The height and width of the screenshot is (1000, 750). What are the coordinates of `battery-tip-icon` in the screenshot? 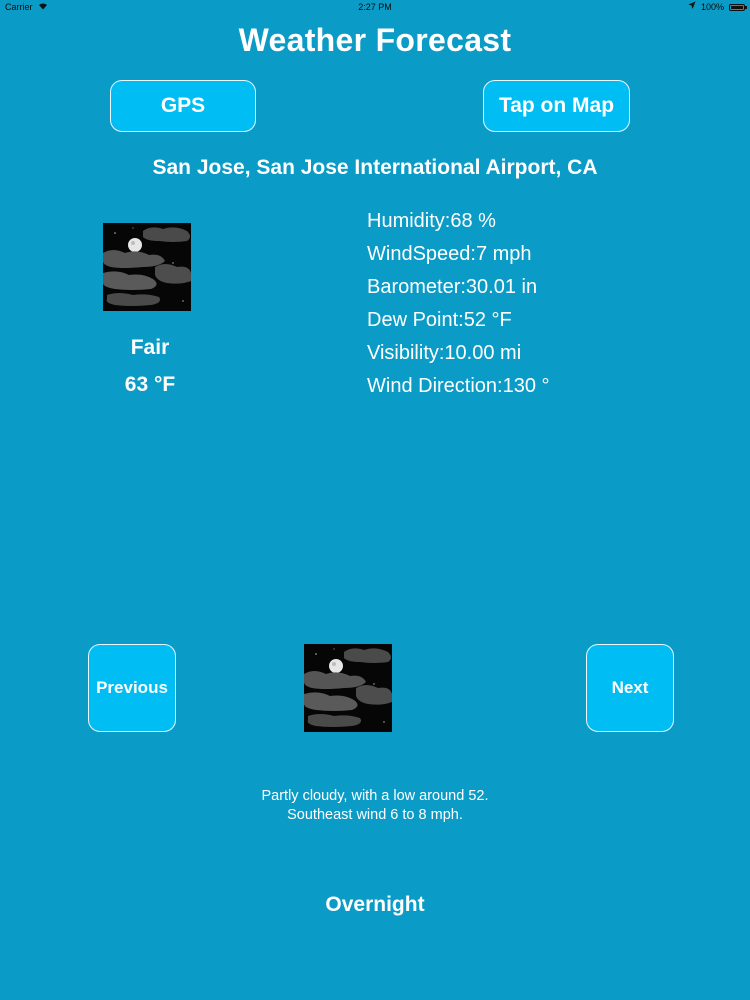 It's located at (746, 7).